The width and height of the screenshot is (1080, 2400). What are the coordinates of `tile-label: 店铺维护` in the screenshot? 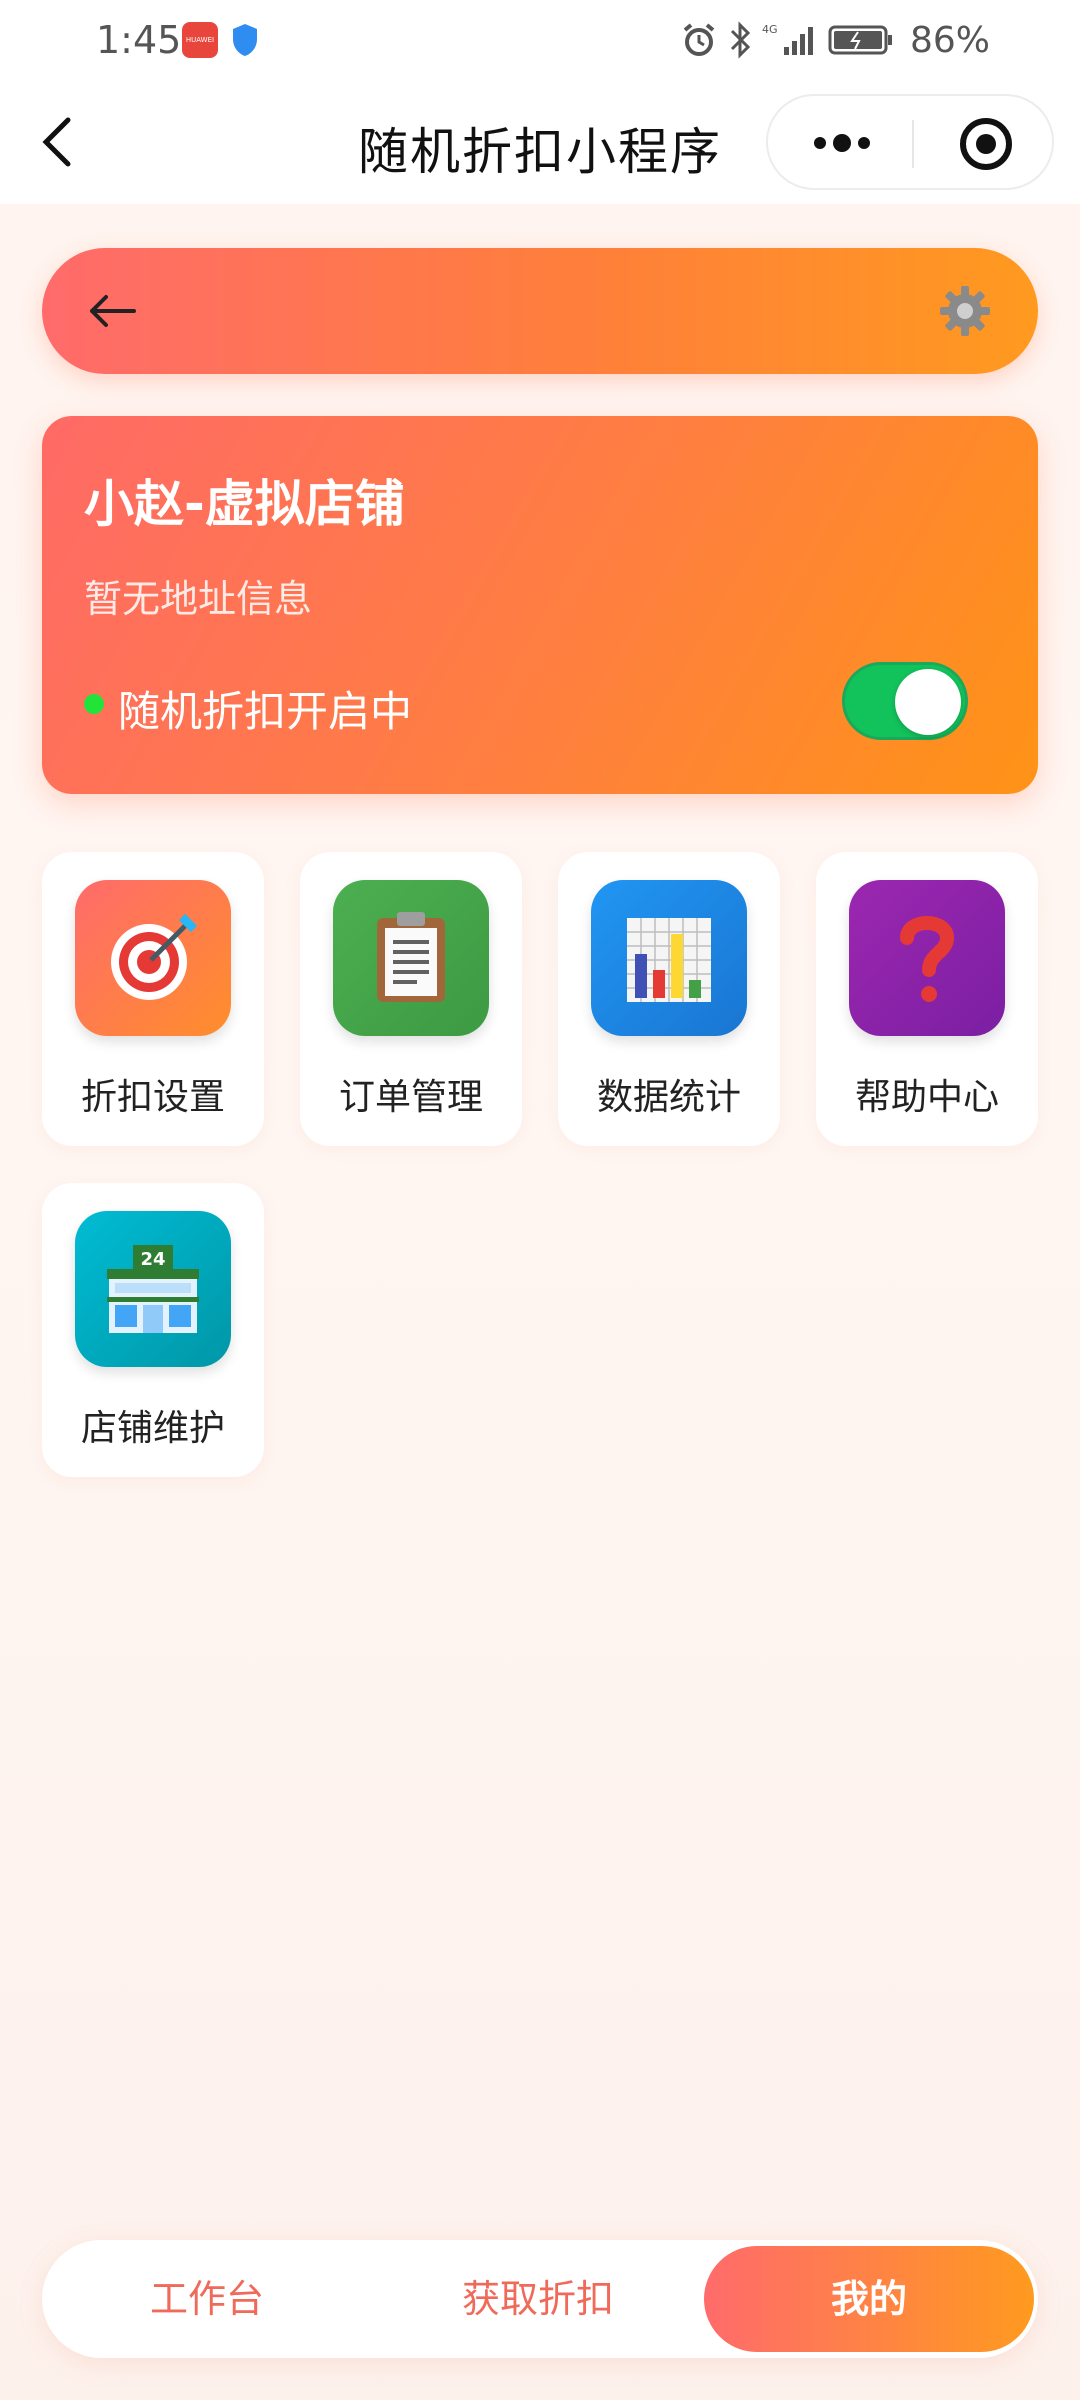 It's located at (152, 1428).